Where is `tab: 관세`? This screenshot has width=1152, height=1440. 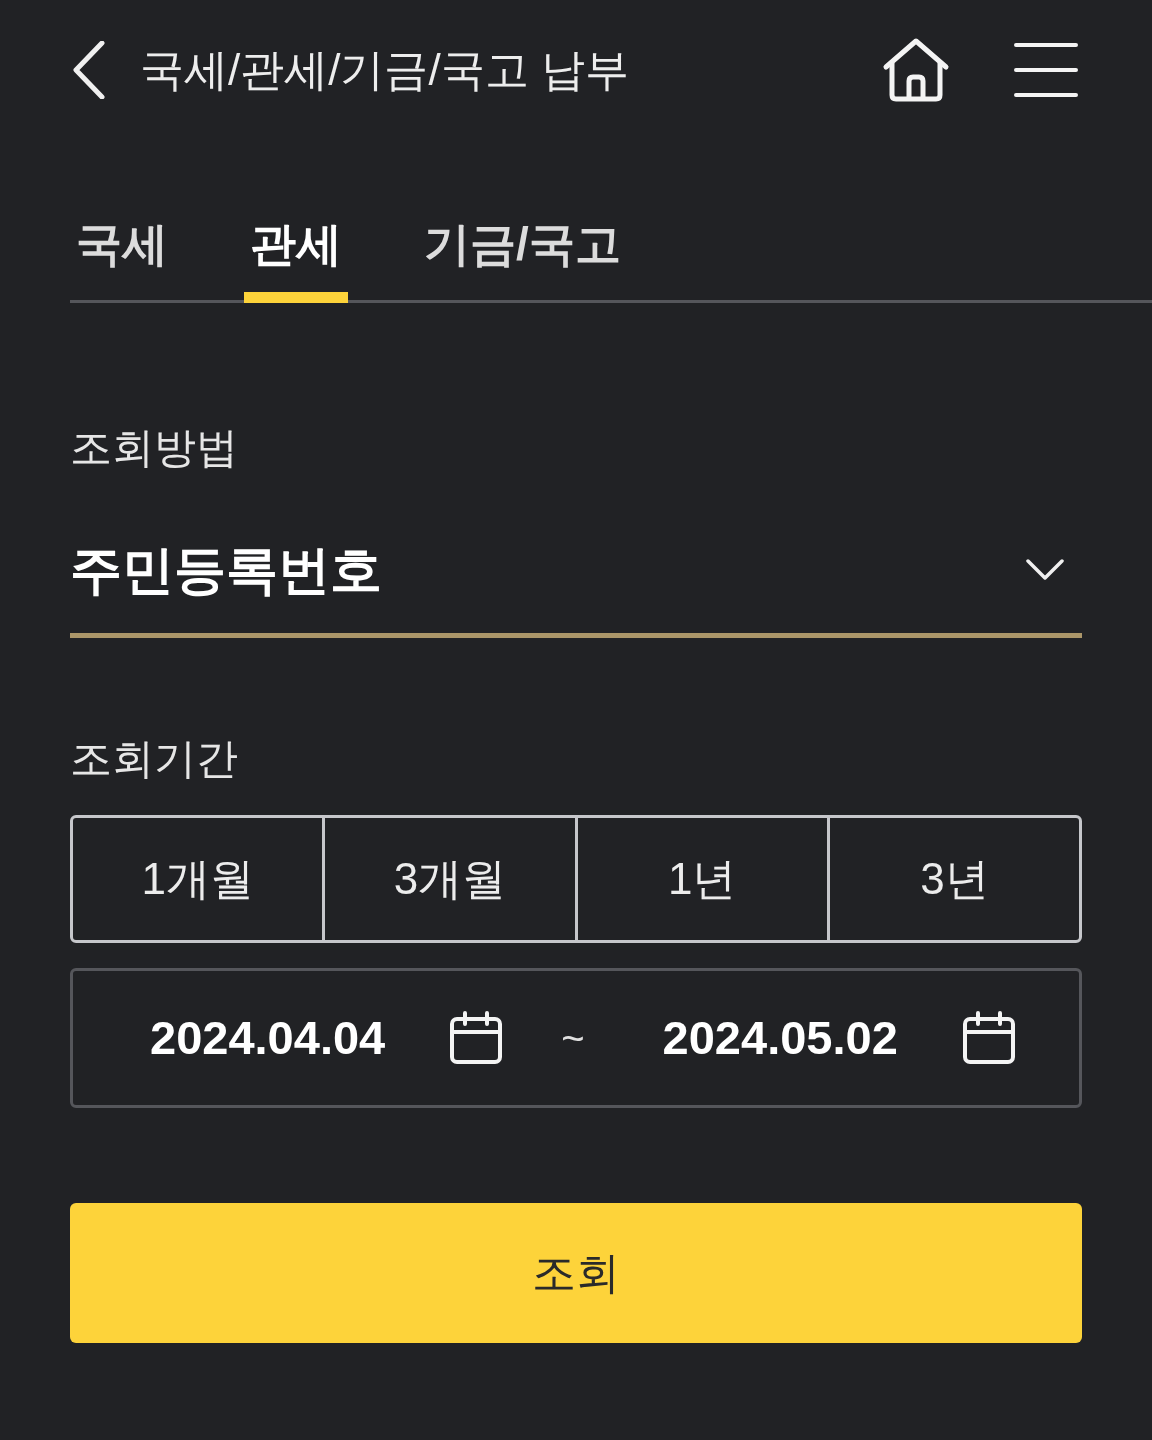 tab: 관세 is located at coordinates (296, 259).